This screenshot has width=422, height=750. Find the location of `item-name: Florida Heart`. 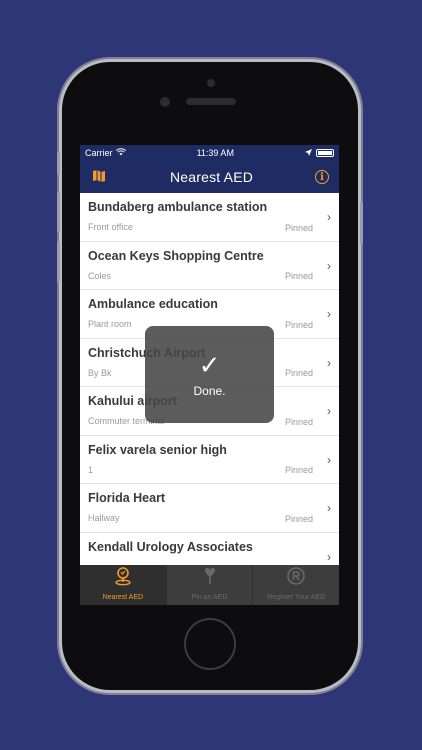

item-name: Florida Heart is located at coordinates (127, 498).